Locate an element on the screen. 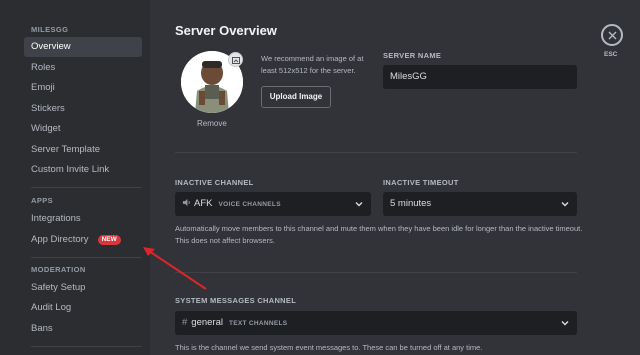 The height and width of the screenshot is (355, 640). sidebar-item-label: Integrations is located at coordinates (56, 218).